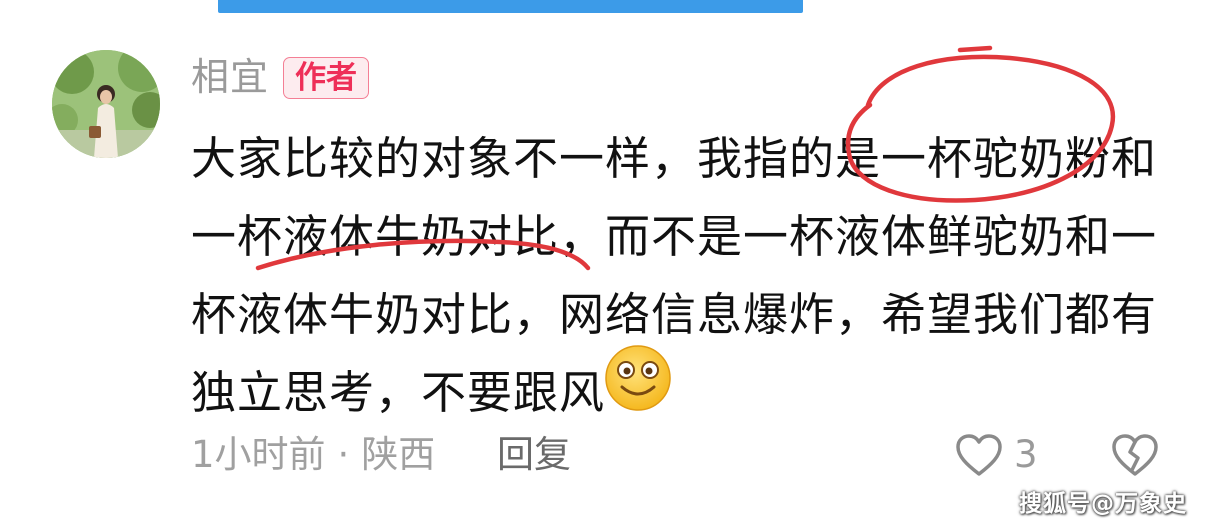 The image size is (1219, 526). I want to click on comment-line: 一杯液体牛奶对比，而不是一杯液体鲜驼奶和一, so click(674, 236).